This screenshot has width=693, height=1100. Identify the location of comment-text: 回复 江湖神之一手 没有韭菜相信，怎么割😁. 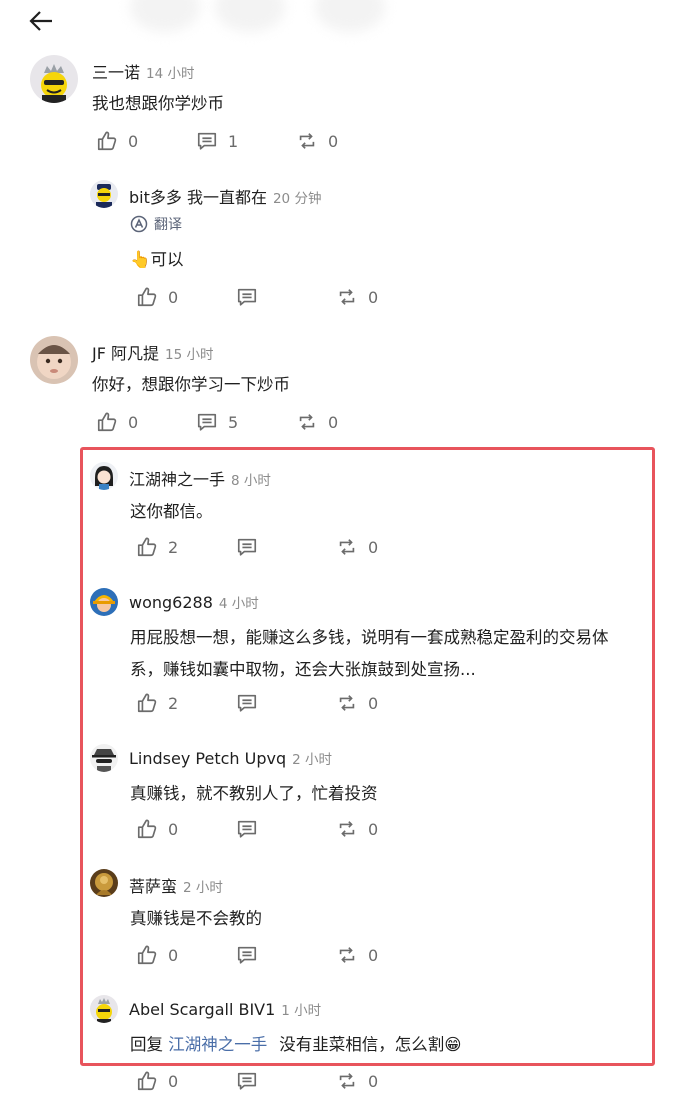
(295, 1045).